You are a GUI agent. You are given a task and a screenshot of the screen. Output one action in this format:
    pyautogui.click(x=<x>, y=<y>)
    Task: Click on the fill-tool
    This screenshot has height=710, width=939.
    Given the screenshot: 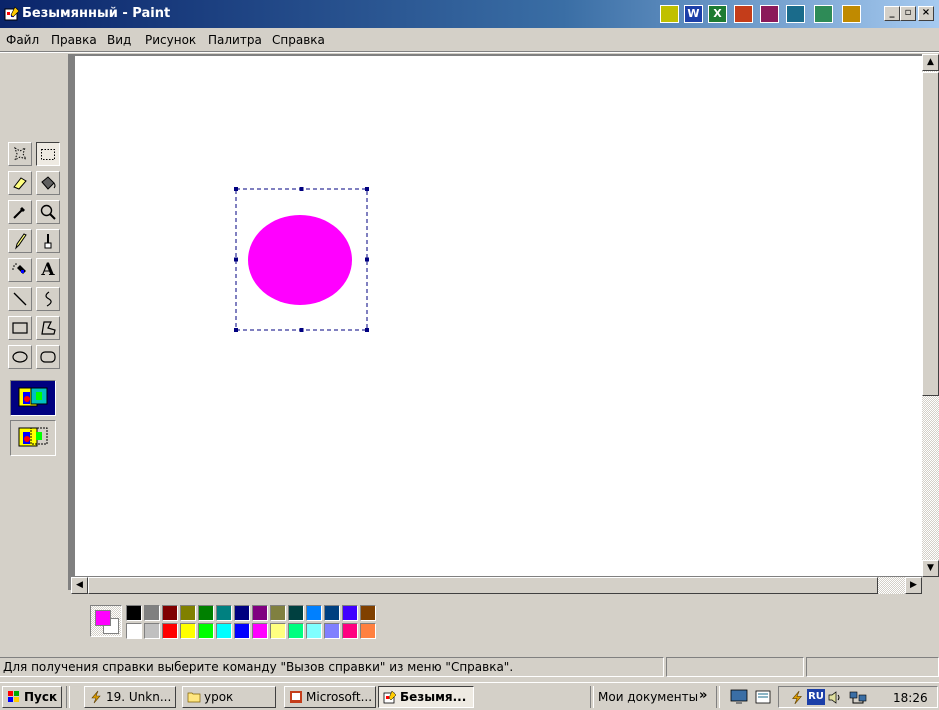 What is the action you would take?
    pyautogui.click(x=48, y=183)
    